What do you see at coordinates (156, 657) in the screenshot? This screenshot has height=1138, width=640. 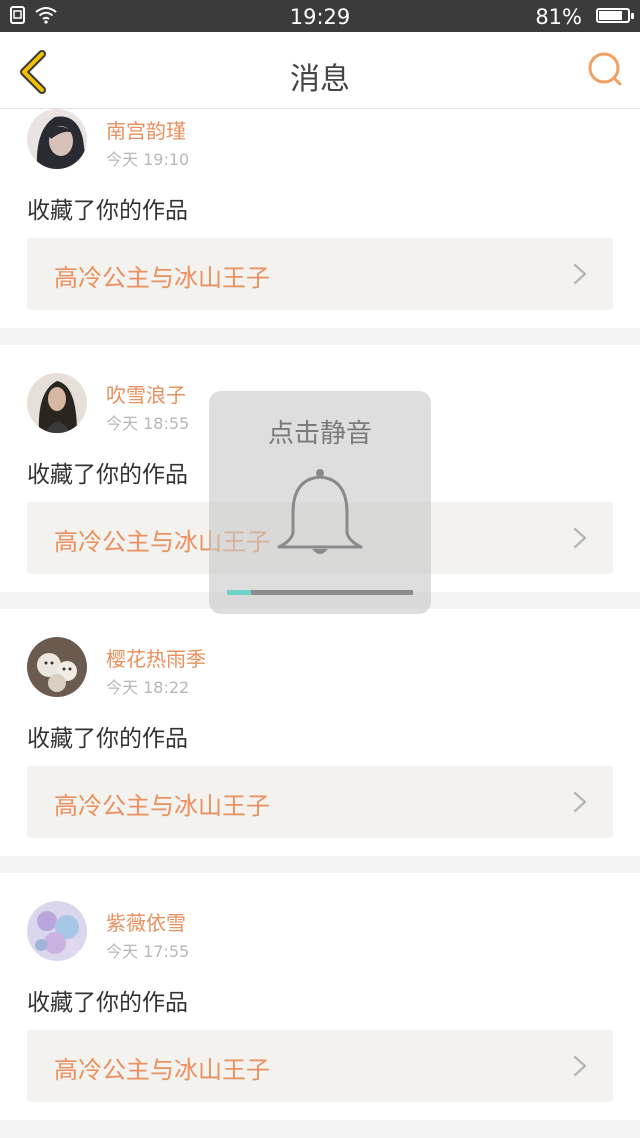 I see `sender-name: 樱花热雨季` at bounding box center [156, 657].